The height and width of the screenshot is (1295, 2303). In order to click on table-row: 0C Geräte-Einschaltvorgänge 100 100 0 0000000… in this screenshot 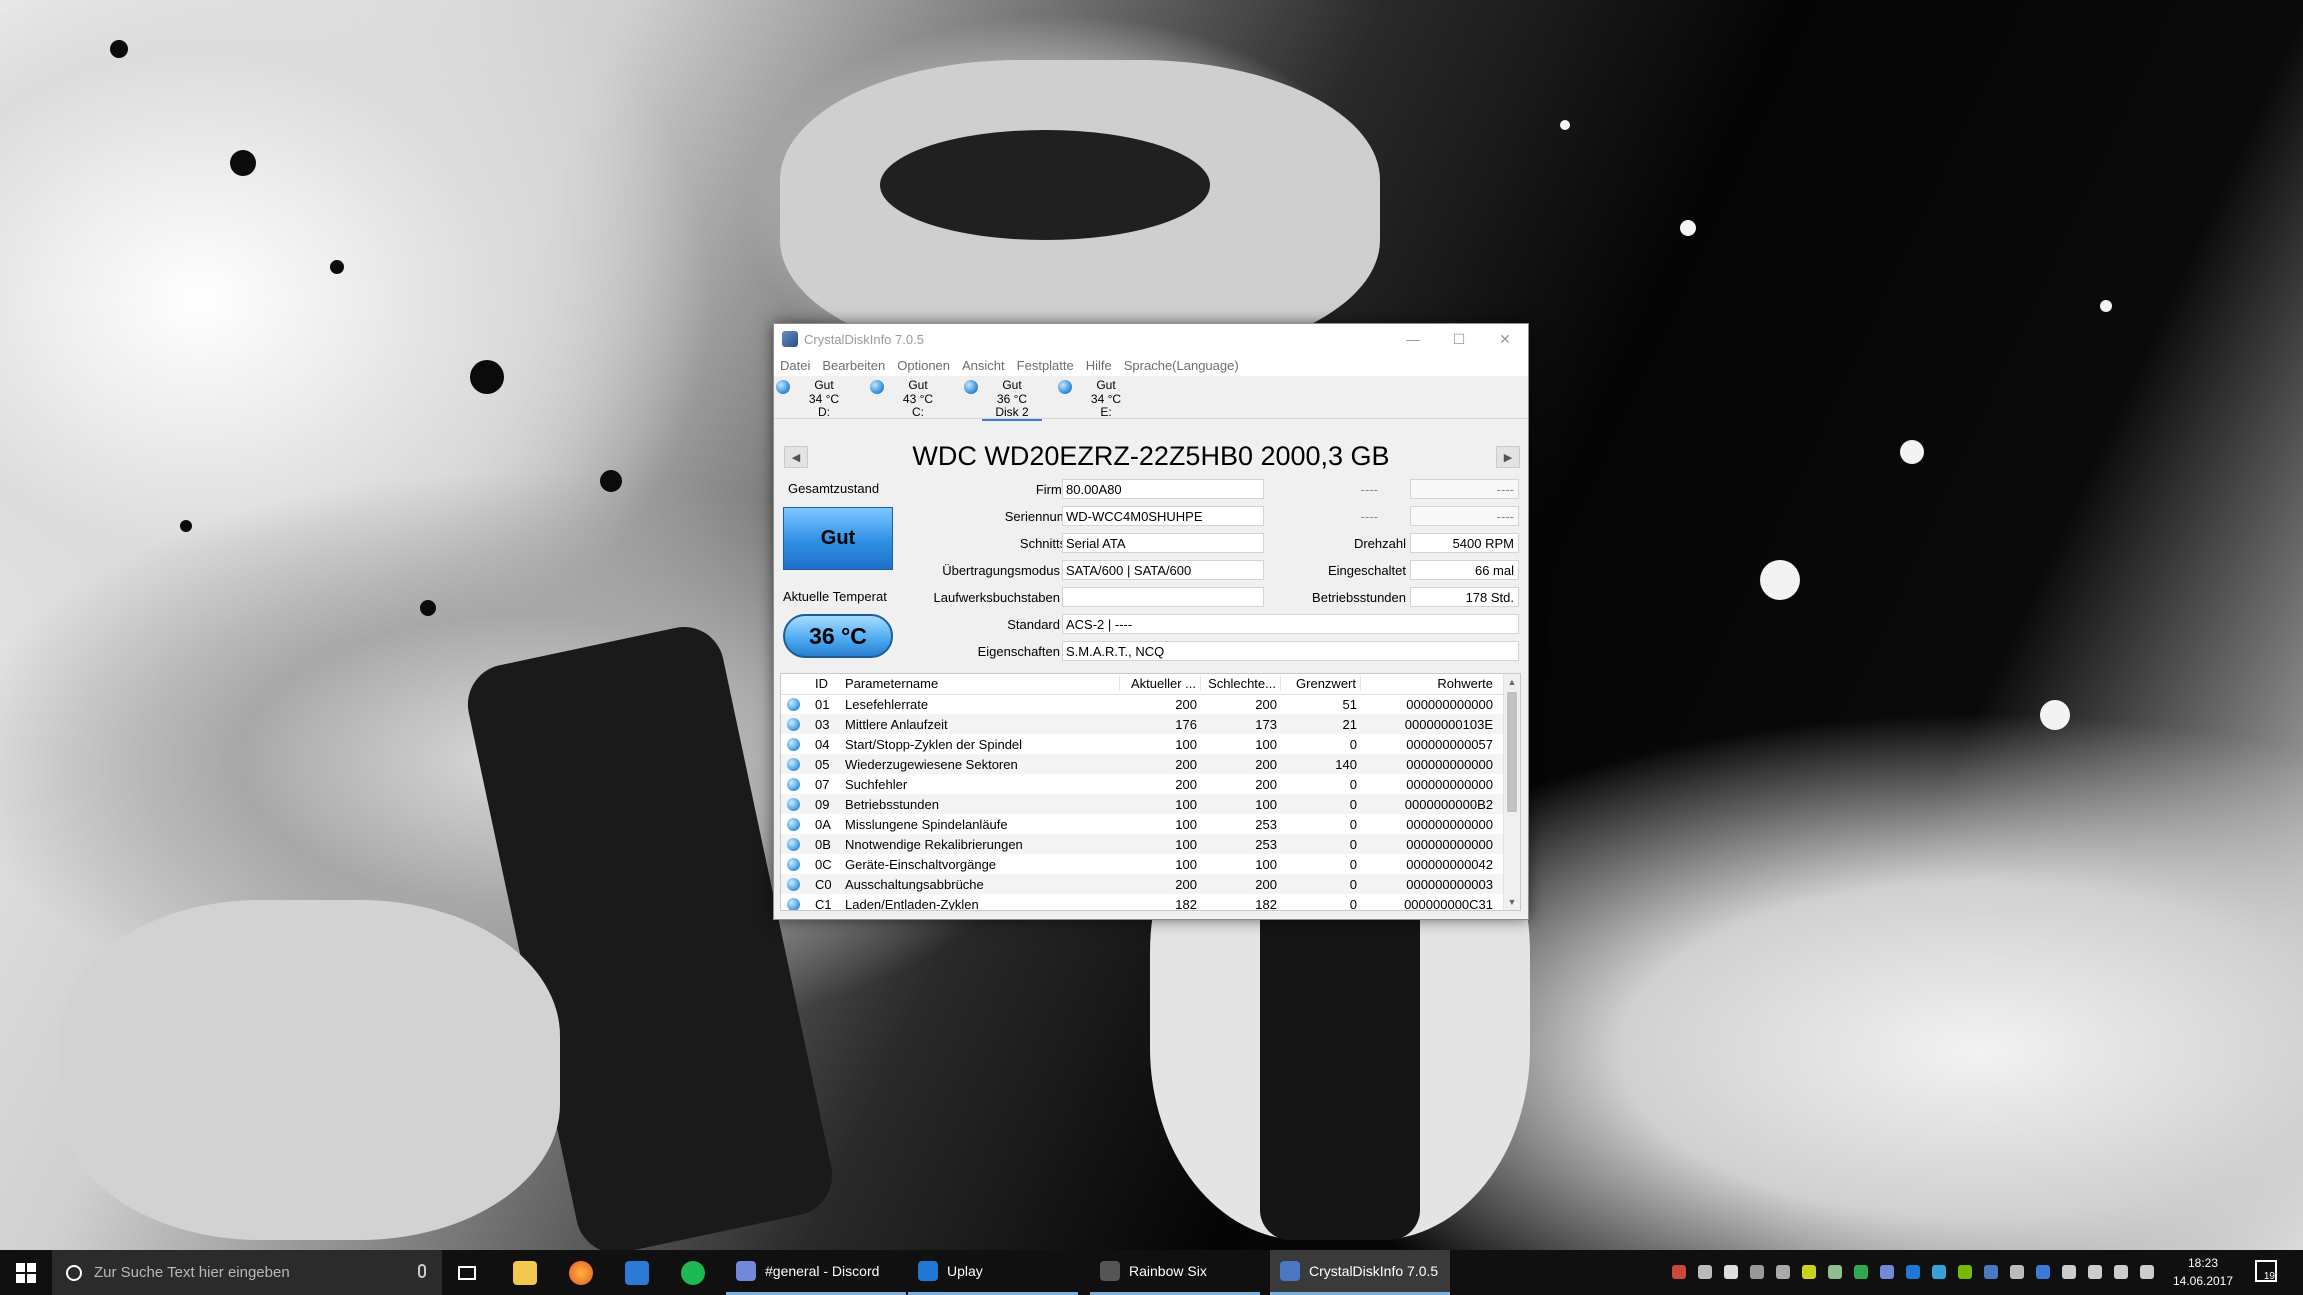, I will do `click(1142, 864)`.